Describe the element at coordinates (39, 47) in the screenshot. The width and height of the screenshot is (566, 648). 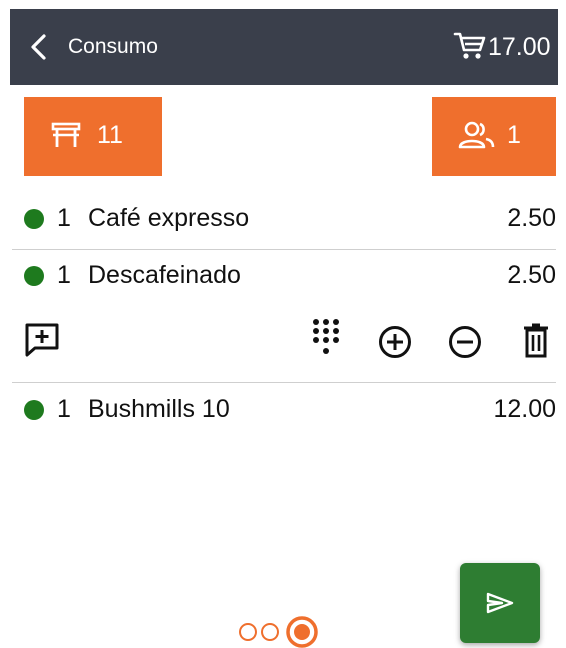
I see `back-arrow-icon` at that location.